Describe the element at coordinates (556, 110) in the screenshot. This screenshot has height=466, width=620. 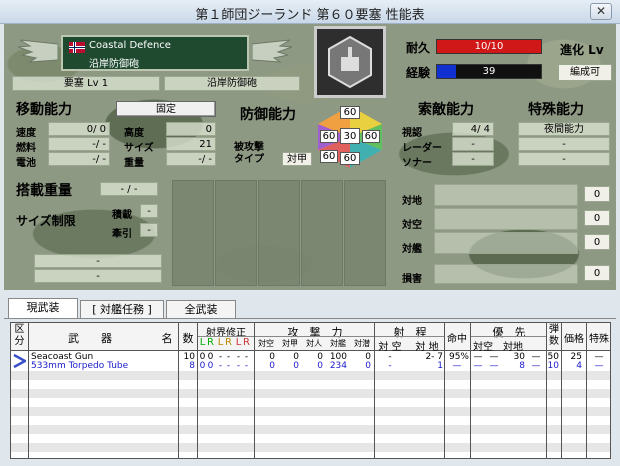
I see `special-header: 特殊能力` at that location.